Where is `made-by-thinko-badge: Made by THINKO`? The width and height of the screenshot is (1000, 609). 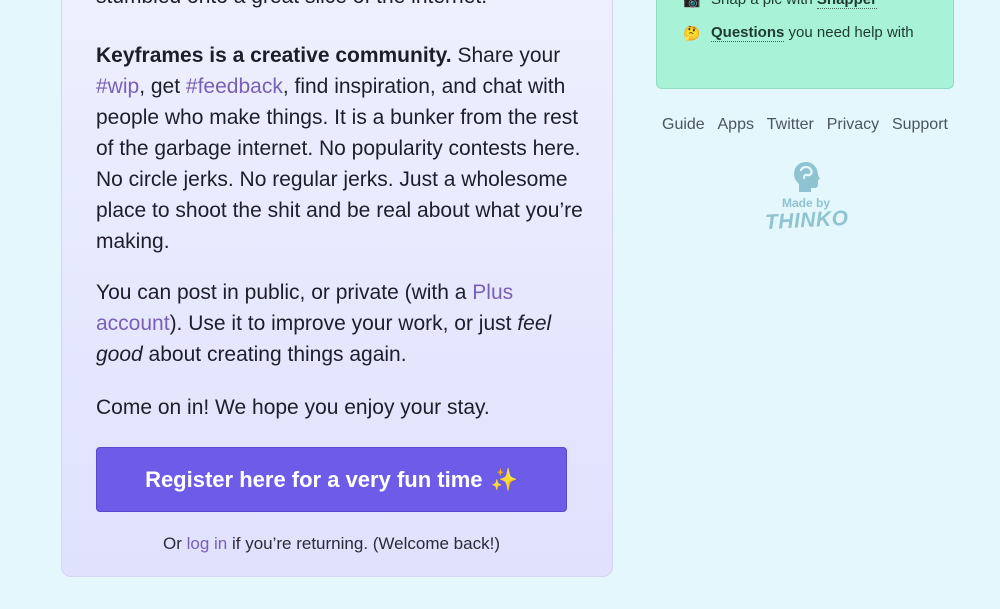 made-by-thinko-badge: Made by THINKO is located at coordinates (807, 202).